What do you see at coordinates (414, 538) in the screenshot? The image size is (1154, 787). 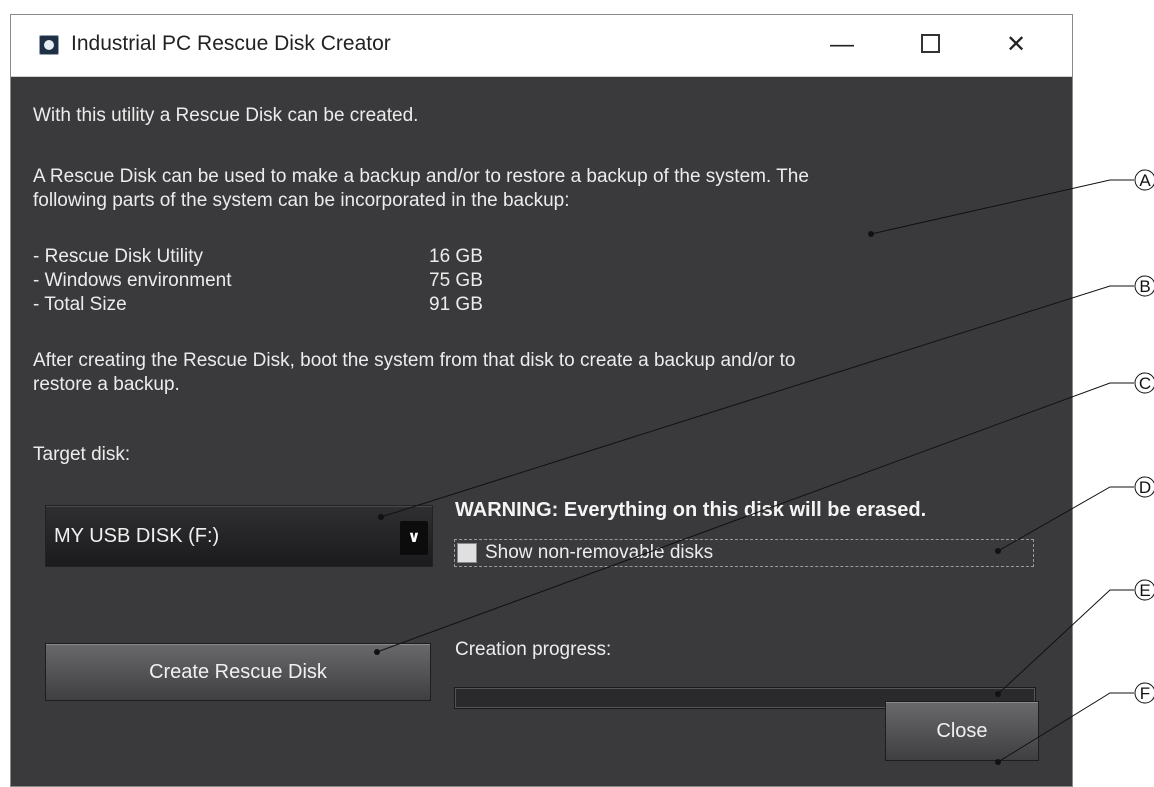 I see `chevron-down-icon: ∨` at bounding box center [414, 538].